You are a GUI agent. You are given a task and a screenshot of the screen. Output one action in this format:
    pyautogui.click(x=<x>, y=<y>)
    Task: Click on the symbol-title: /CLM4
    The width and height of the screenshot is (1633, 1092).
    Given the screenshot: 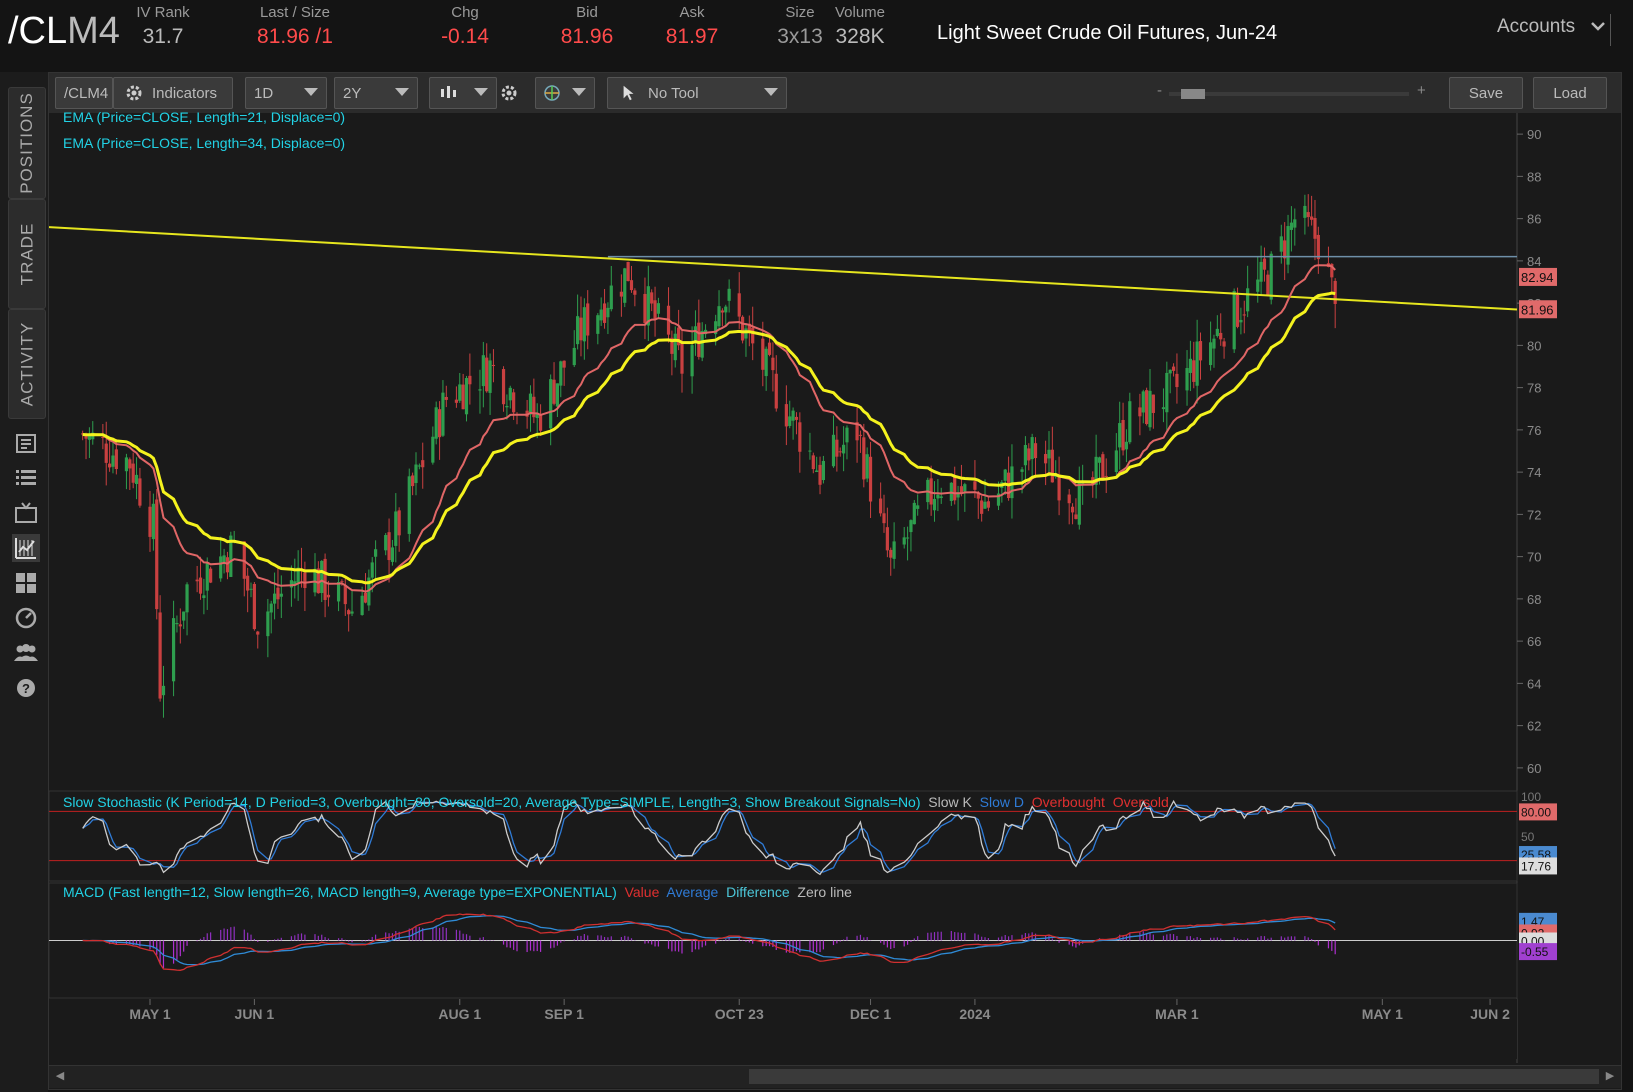 What is the action you would take?
    pyautogui.click(x=64, y=31)
    